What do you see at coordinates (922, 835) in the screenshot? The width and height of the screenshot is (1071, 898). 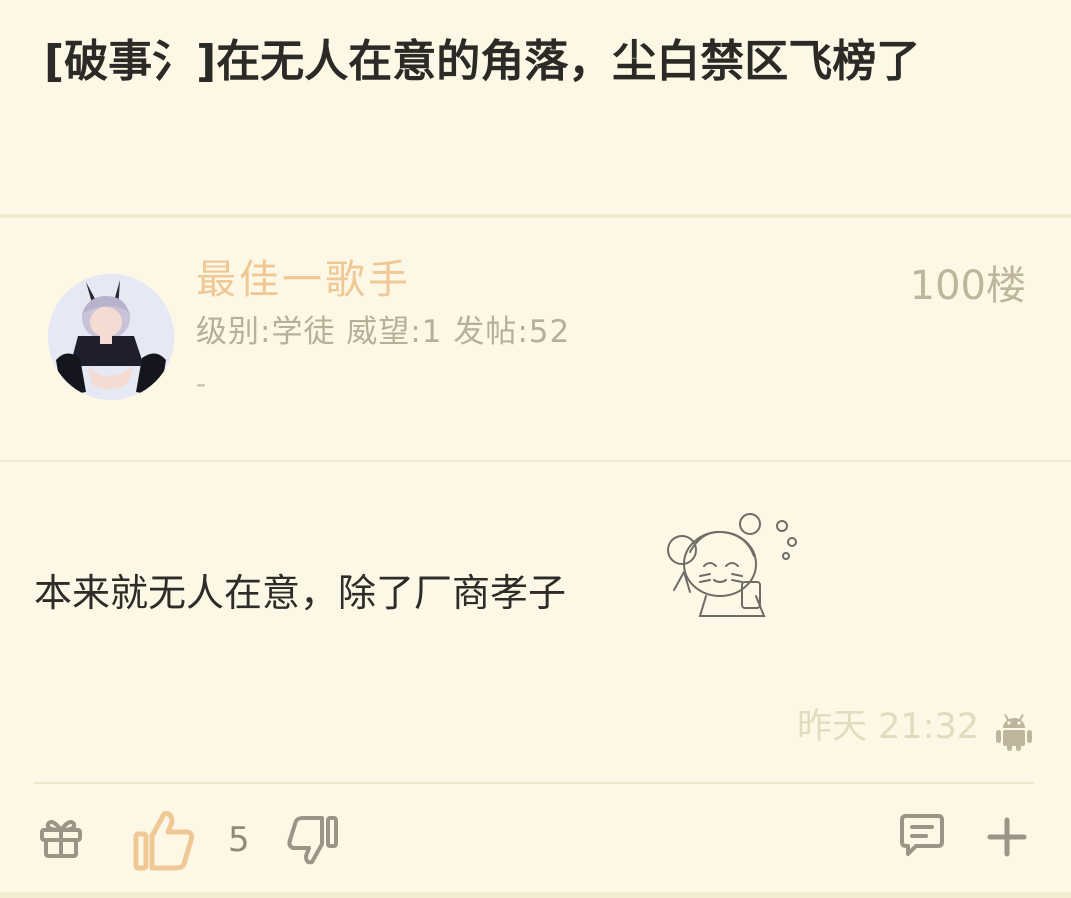 I see `comment-icon` at bounding box center [922, 835].